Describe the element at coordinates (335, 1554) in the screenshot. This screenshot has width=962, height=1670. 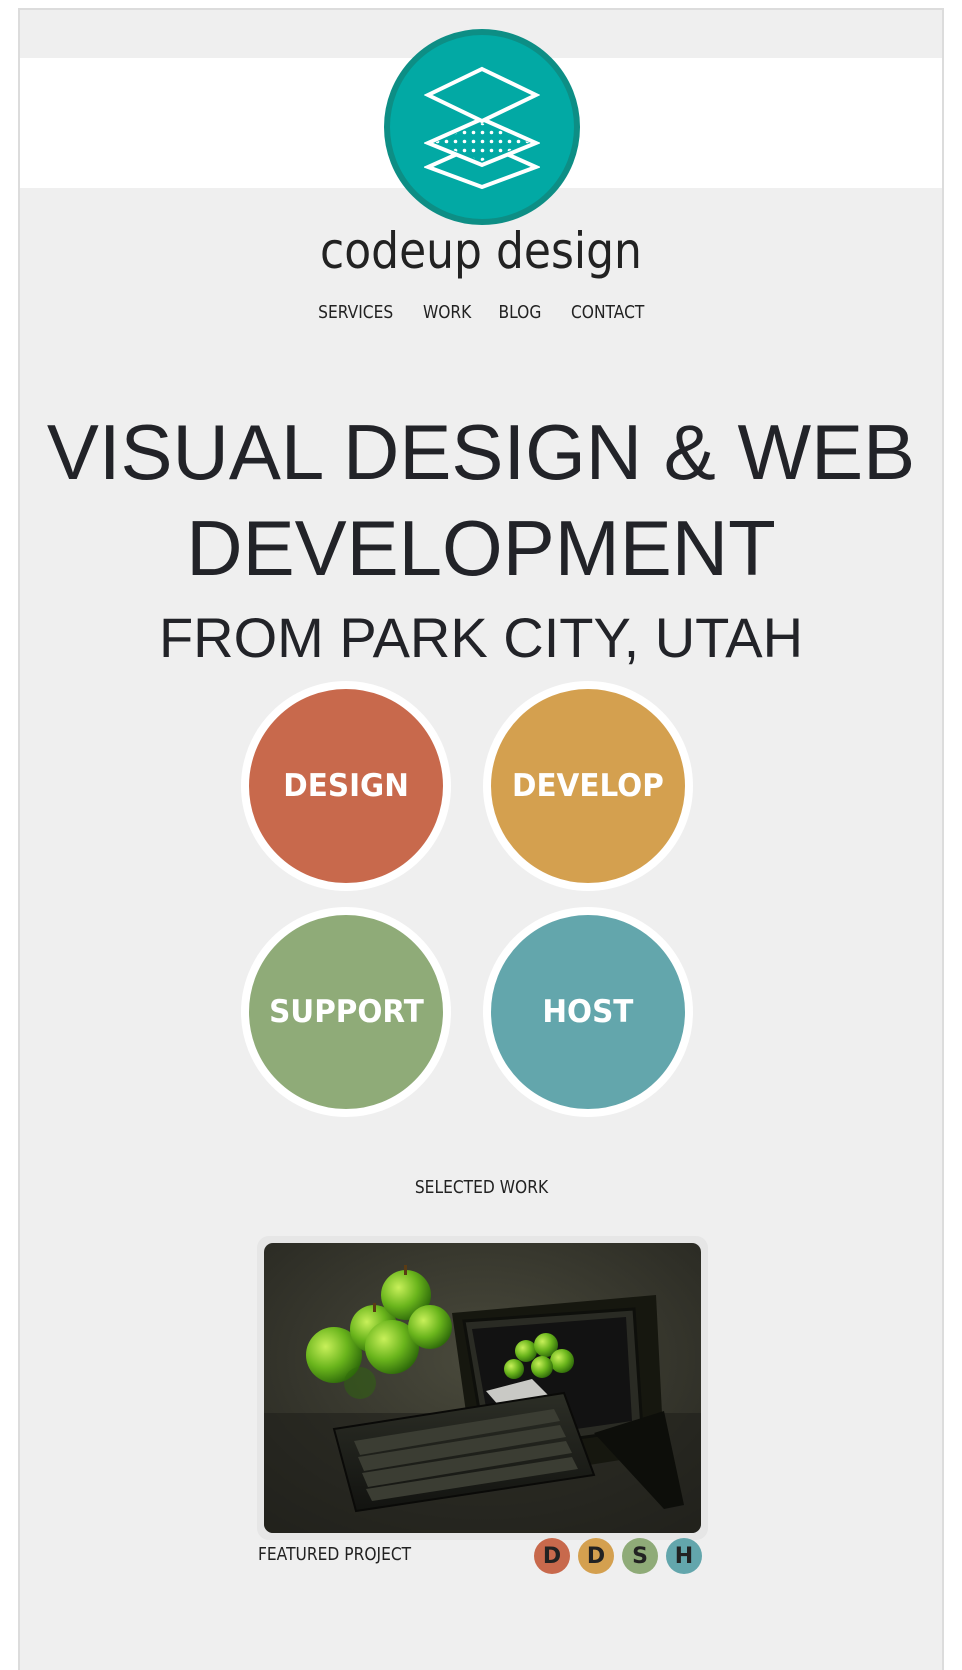
I see `featured-project-label: FEATURED PROJECT` at that location.